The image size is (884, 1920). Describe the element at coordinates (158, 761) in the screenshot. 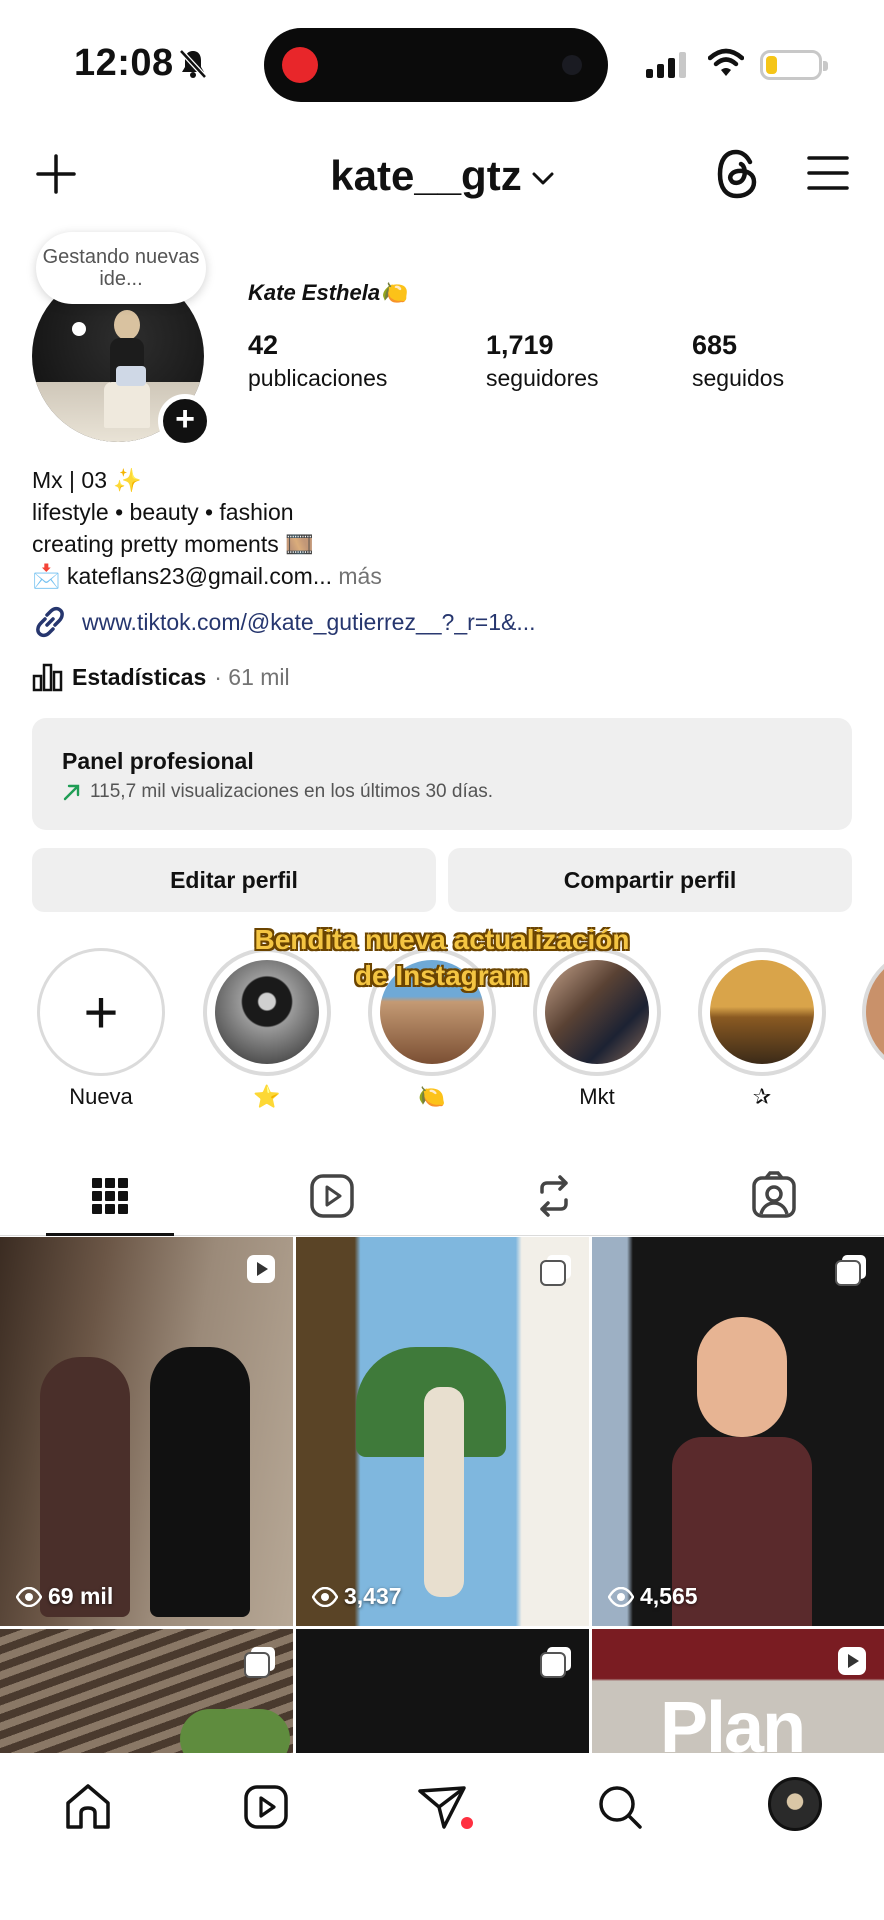

I see `dashboard-title: Panel profesional` at that location.